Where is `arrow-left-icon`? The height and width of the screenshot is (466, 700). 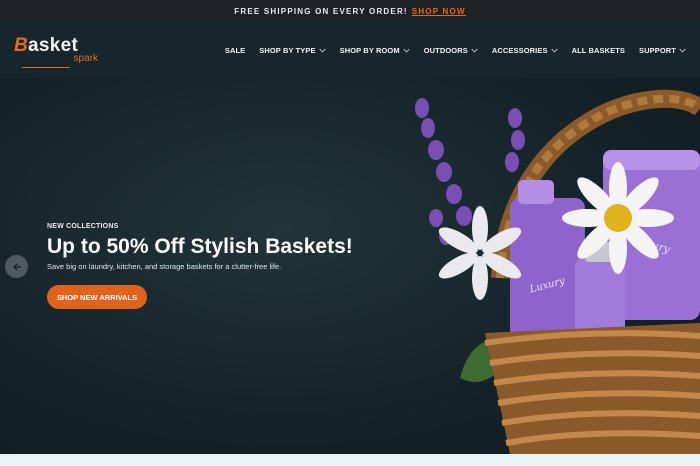 arrow-left-icon is located at coordinates (16, 266).